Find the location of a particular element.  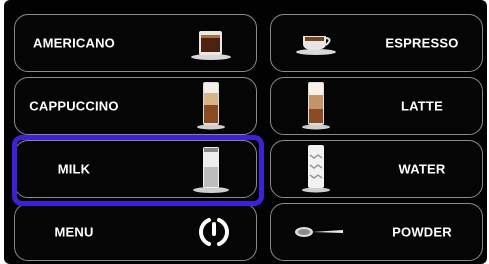

americano-button: AMERICANO is located at coordinates (135, 43).